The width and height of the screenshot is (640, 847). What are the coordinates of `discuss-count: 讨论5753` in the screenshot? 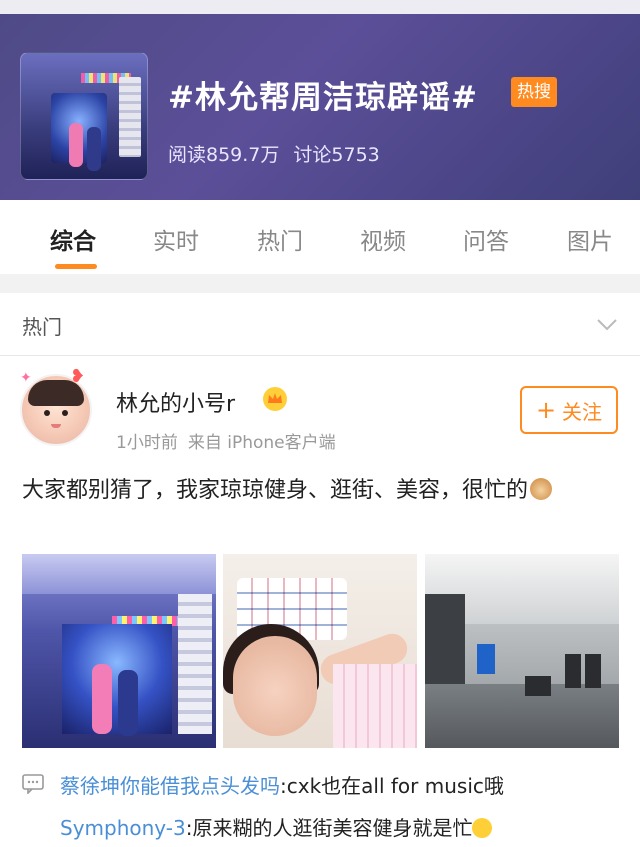 It's located at (336, 155).